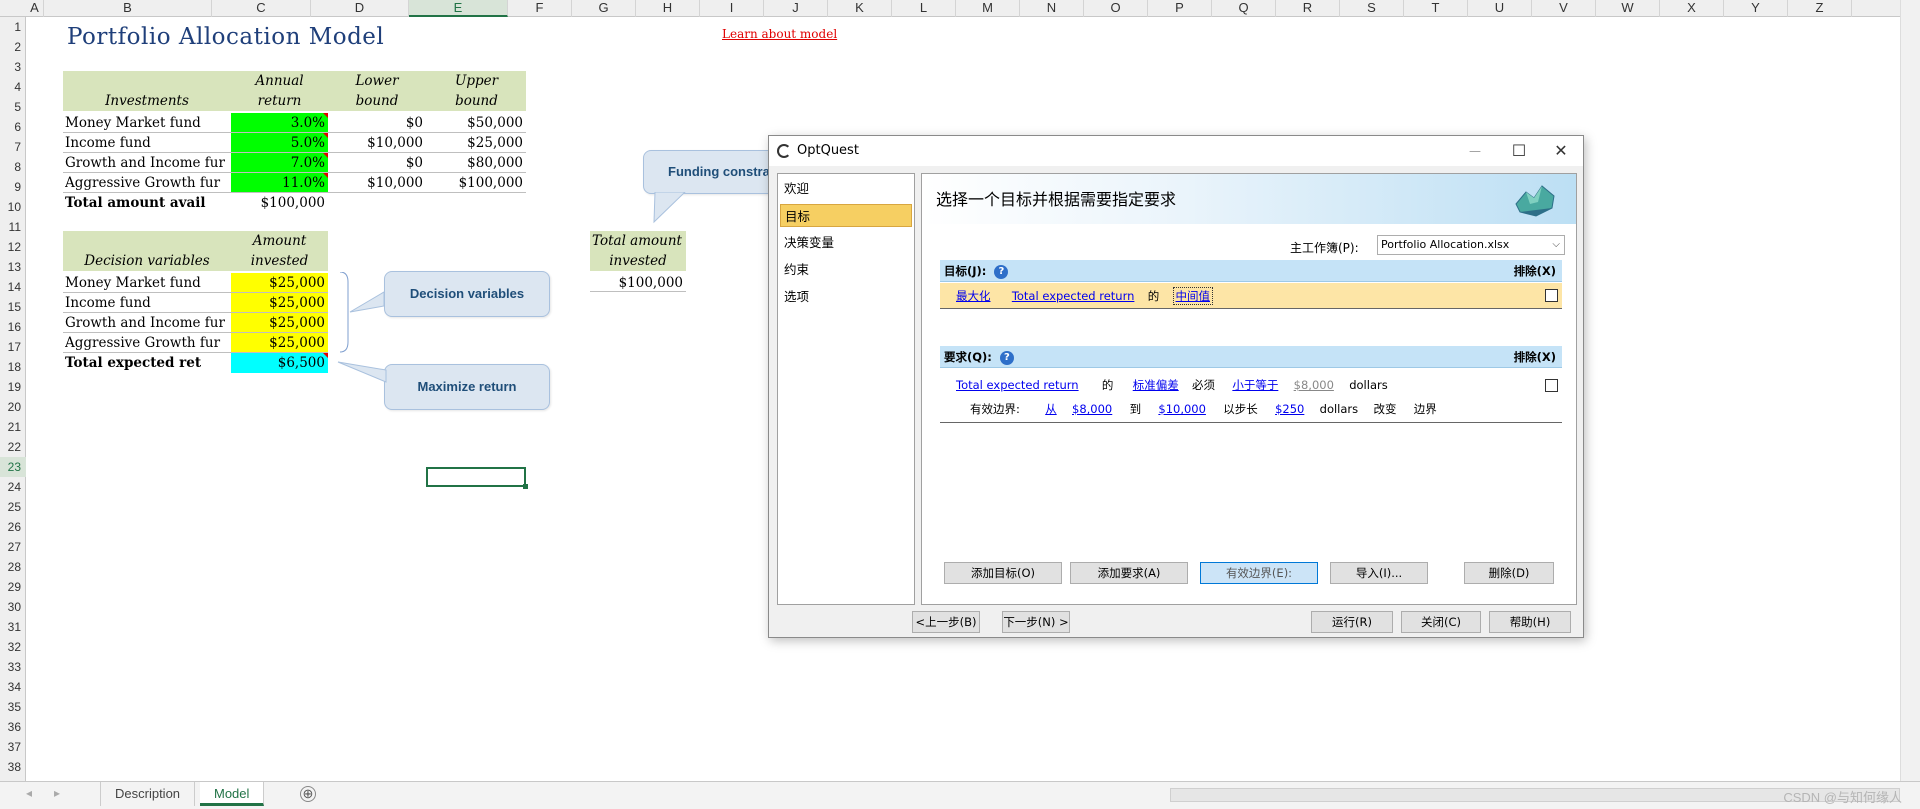  Describe the element at coordinates (13, 87) in the screenshot. I see `row-header: 4` at that location.